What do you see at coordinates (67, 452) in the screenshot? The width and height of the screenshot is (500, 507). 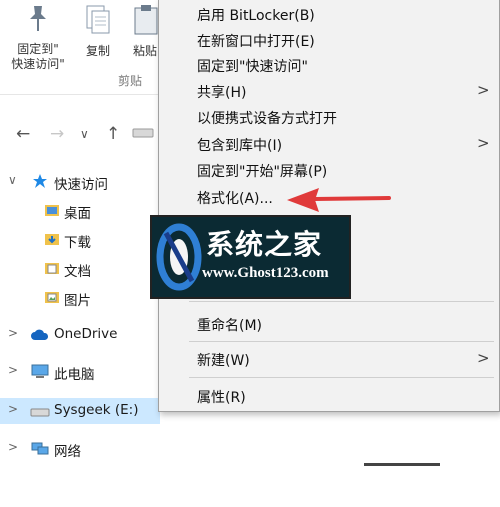 I see `tree-label: 网络` at bounding box center [67, 452].